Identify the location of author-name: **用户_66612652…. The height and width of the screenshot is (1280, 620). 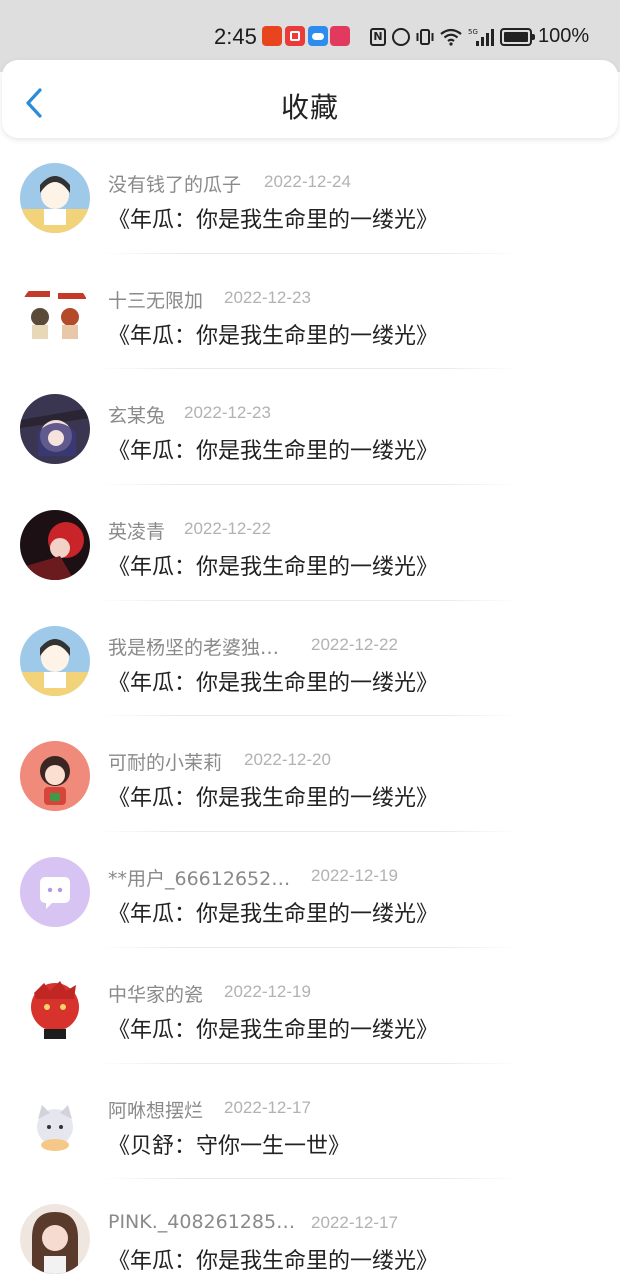
(199, 879).